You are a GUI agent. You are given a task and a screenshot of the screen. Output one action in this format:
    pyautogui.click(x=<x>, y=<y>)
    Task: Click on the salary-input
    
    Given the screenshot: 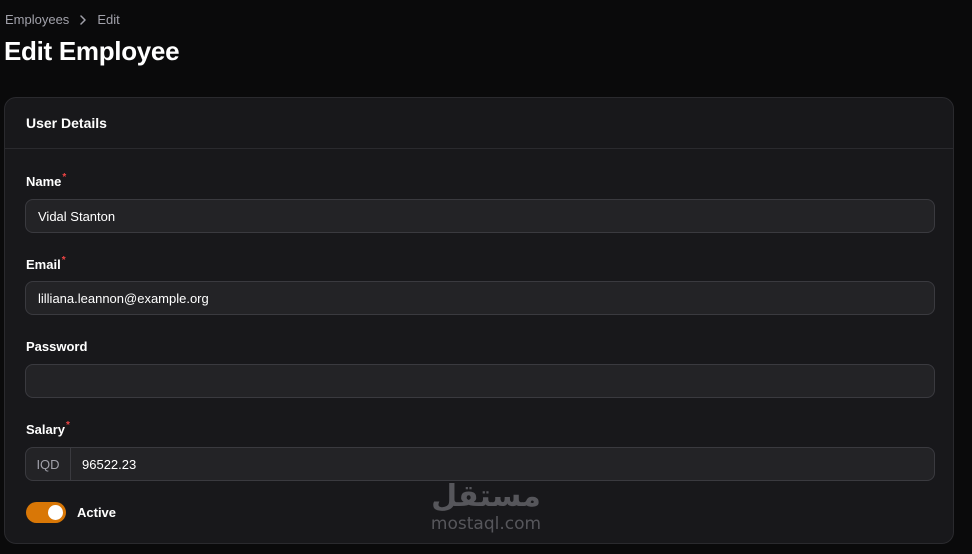 What is the action you would take?
    pyautogui.click(x=502, y=464)
    